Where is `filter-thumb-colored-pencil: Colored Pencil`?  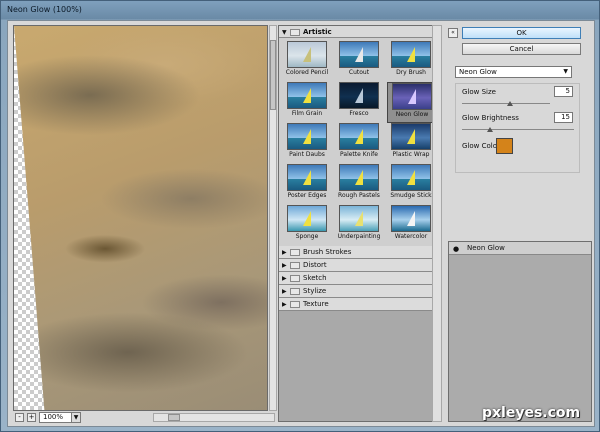
filter-thumb-colored-pencil: Colored Pencil is located at coordinates (306, 61).